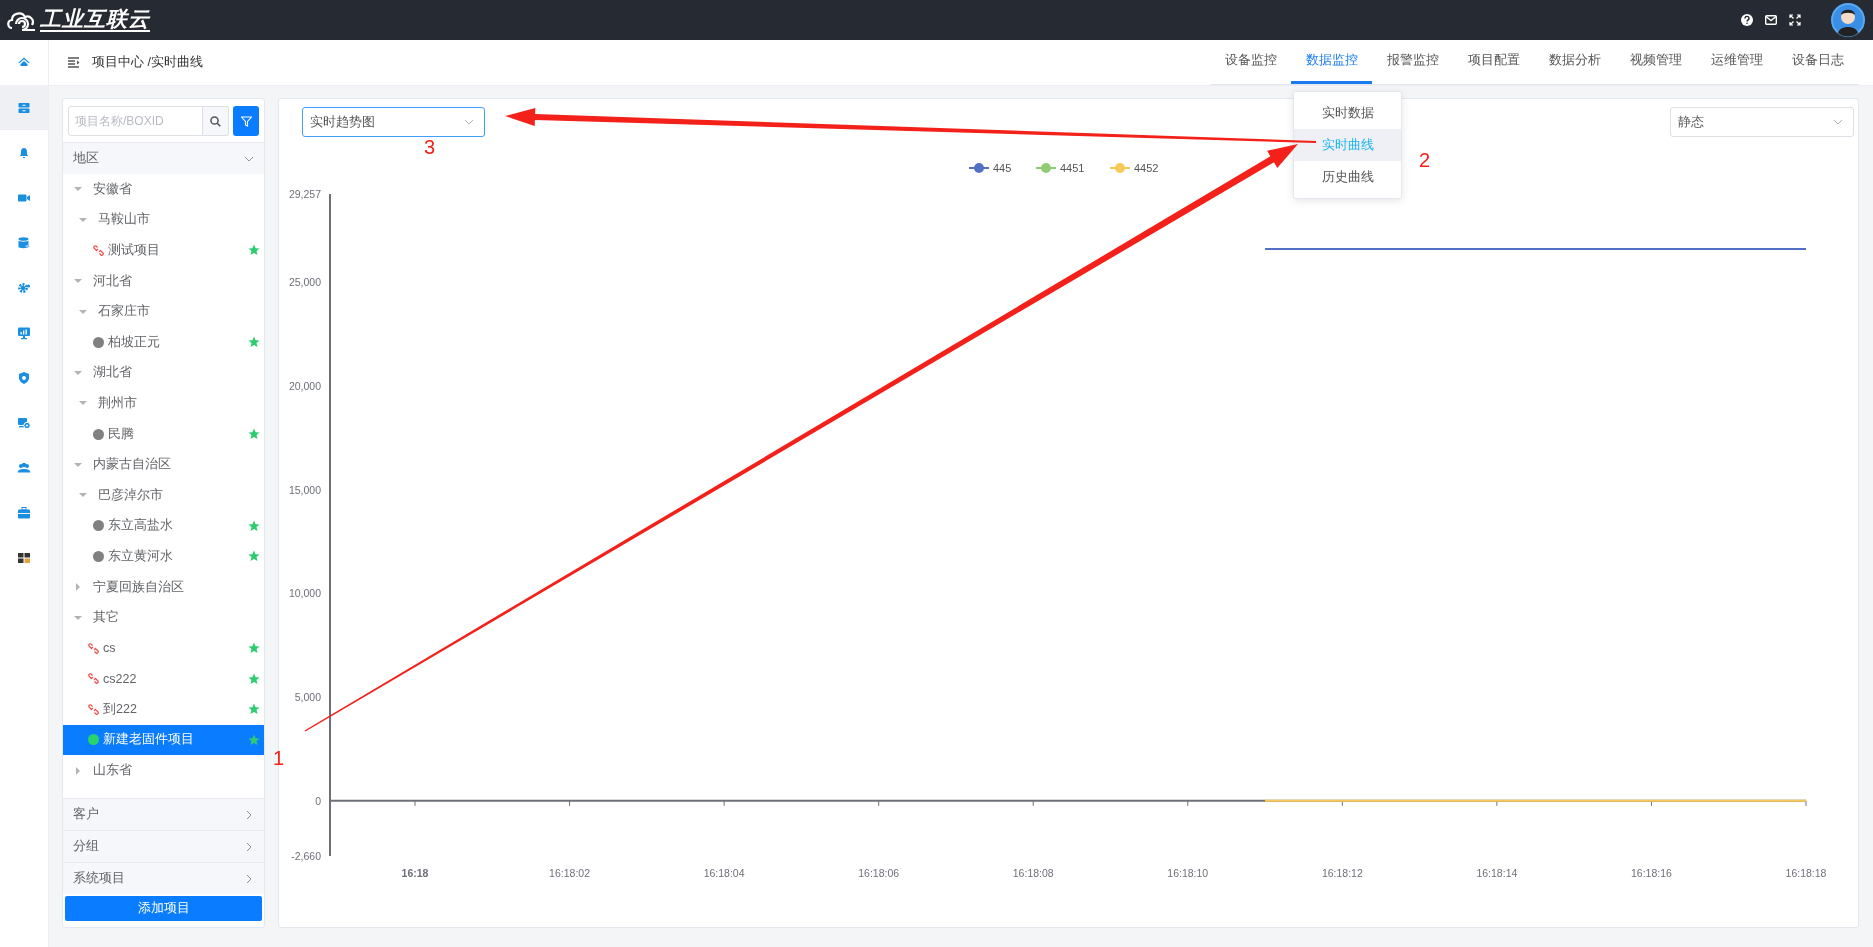  What do you see at coordinates (415, 873) in the screenshot?
I see `axis-label: 16:18` at bounding box center [415, 873].